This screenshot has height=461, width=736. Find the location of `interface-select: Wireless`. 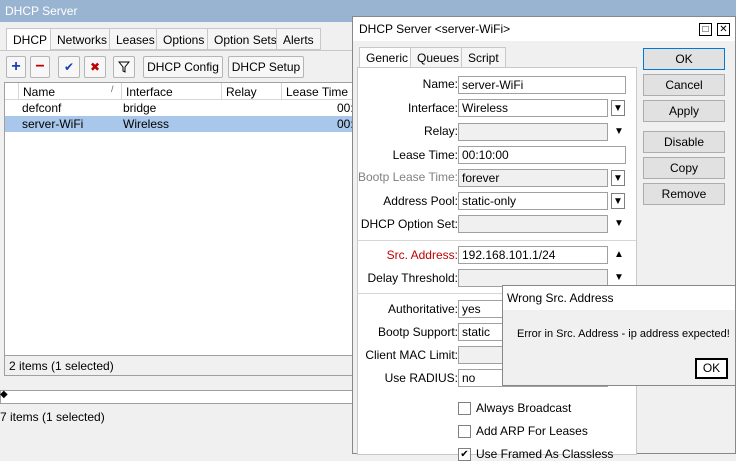

interface-select: Wireless is located at coordinates (533, 108).